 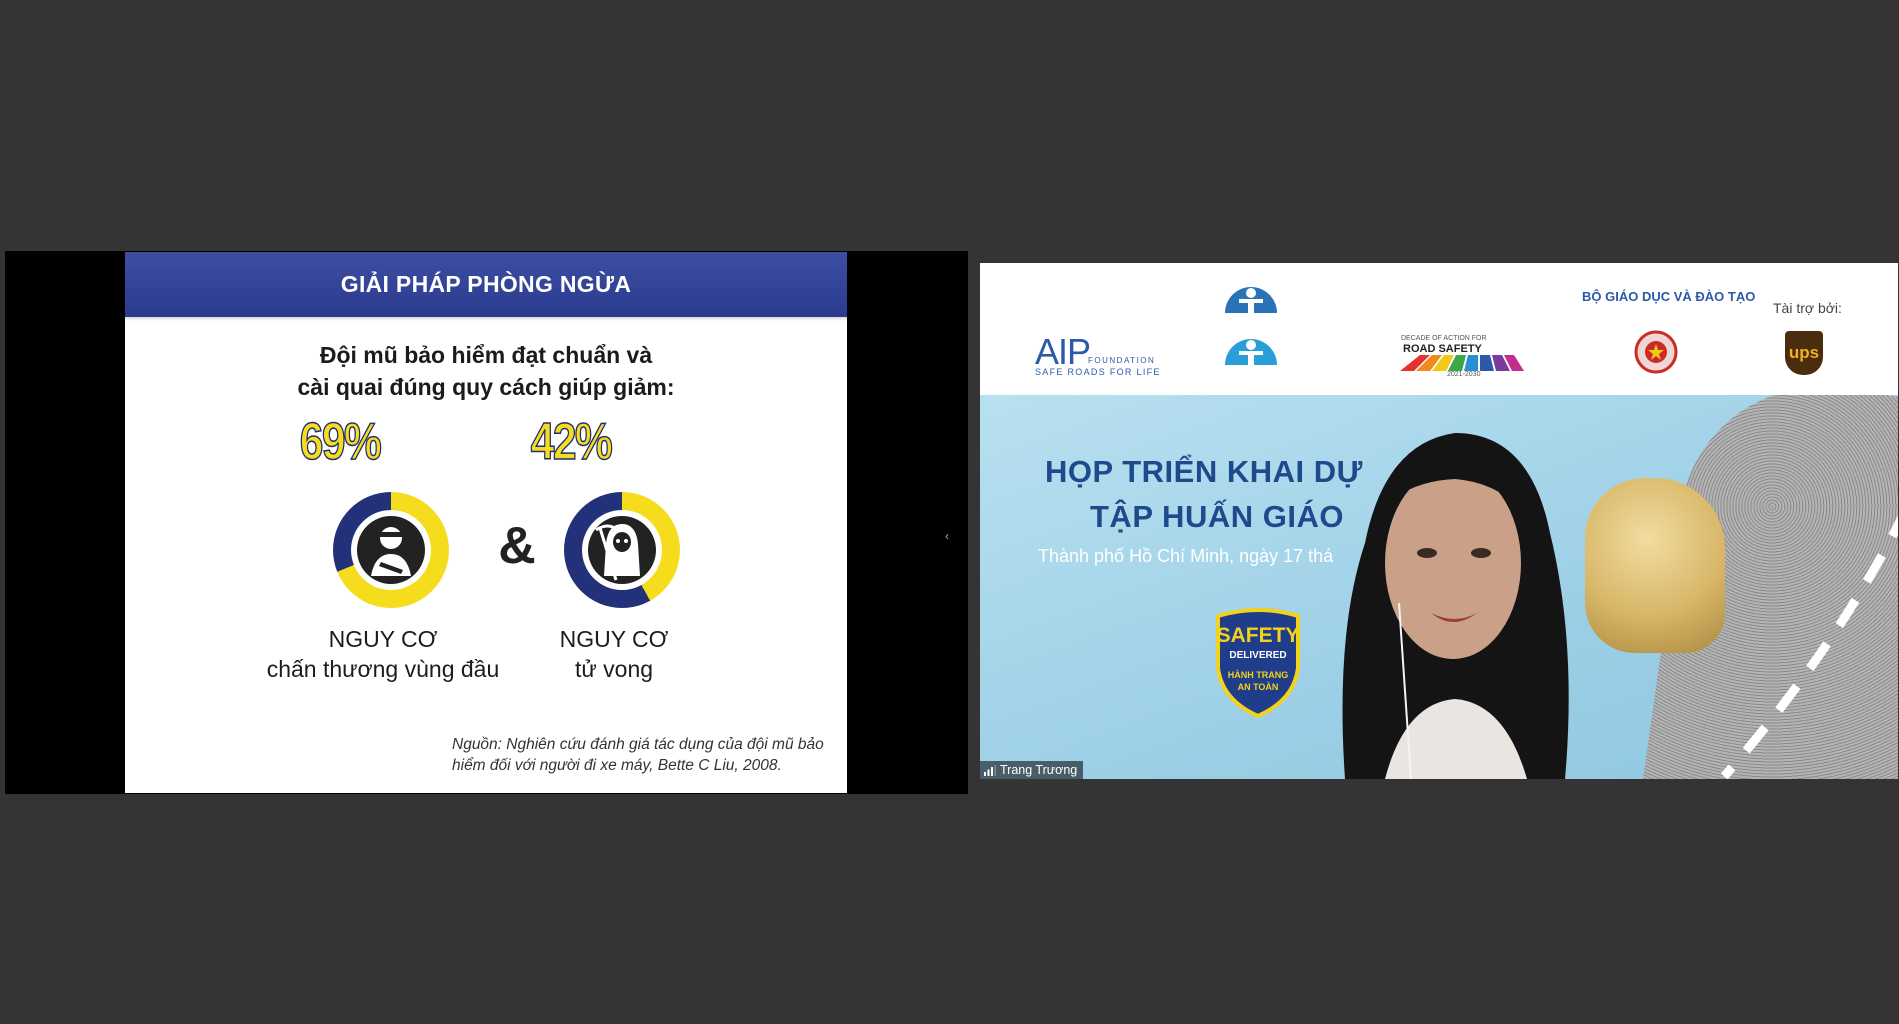 I want to click on ups-logo-text: ups, so click(x=1804, y=352).